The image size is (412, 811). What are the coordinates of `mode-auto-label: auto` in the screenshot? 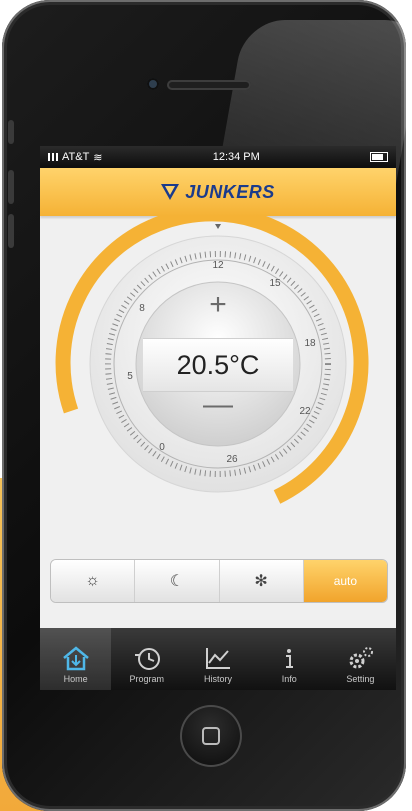 It's located at (345, 581).